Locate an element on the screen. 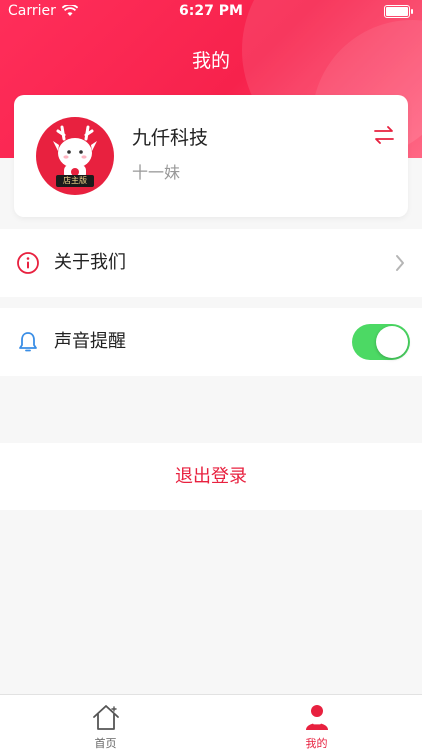  tab-home: 首页 is located at coordinates (105, 723).